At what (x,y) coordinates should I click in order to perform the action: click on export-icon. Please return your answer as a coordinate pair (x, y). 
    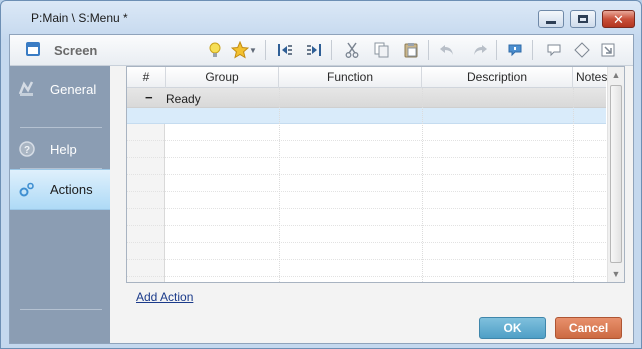
    Looking at the image, I should click on (608, 50).